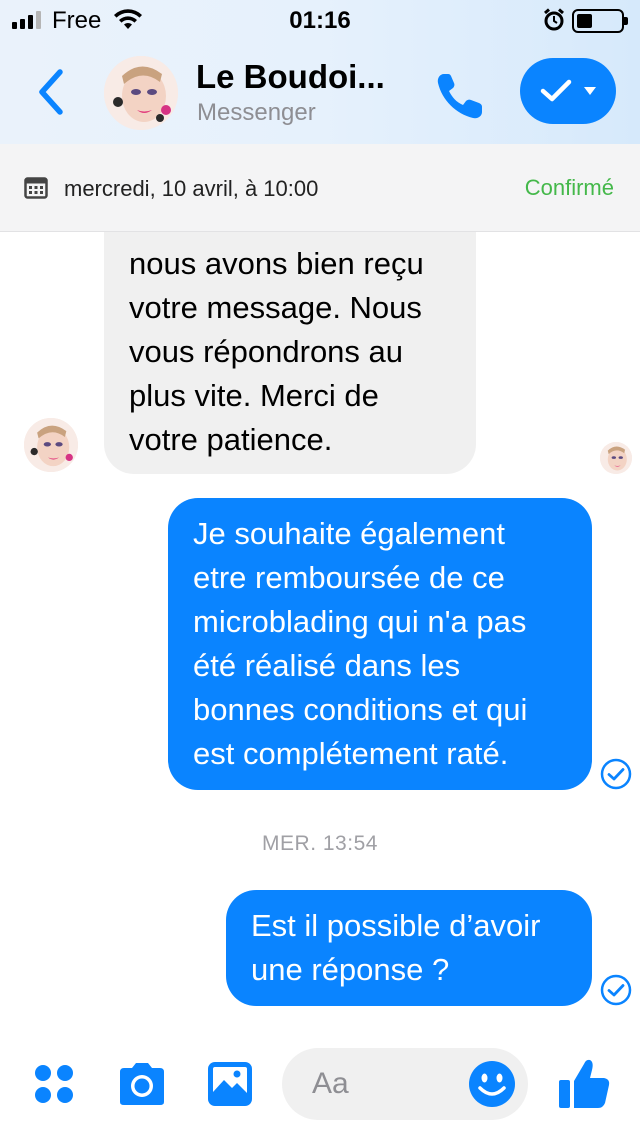 The width and height of the screenshot is (640, 1136). Describe the element at coordinates (54, 1084) in the screenshot. I see `four-dots-icon` at that location.